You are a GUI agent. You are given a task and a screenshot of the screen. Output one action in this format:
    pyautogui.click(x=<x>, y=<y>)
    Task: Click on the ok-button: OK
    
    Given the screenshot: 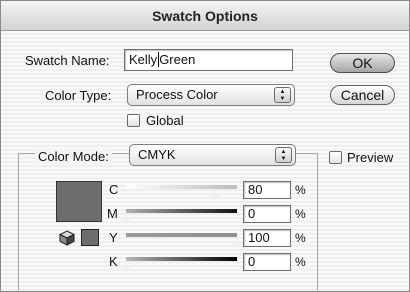 What is the action you would take?
    pyautogui.click(x=362, y=63)
    